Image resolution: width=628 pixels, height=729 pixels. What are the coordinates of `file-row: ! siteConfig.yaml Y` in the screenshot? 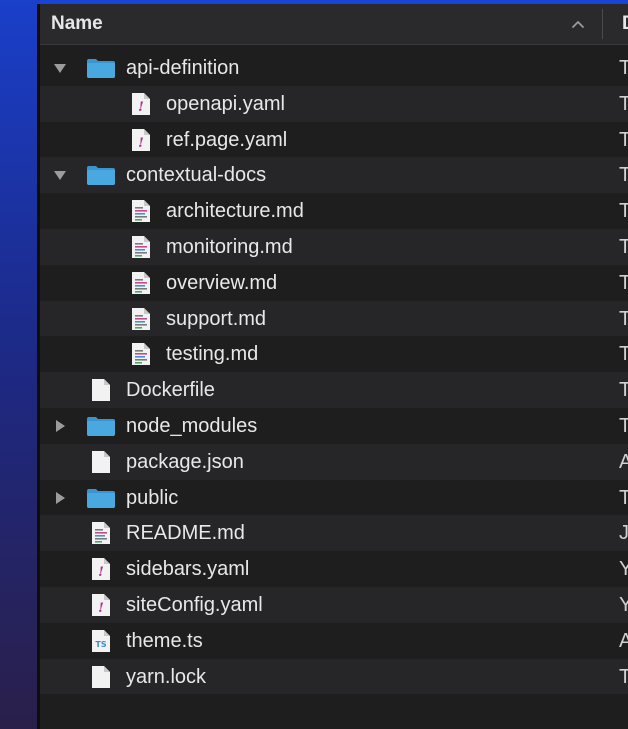 It's located at (334, 604).